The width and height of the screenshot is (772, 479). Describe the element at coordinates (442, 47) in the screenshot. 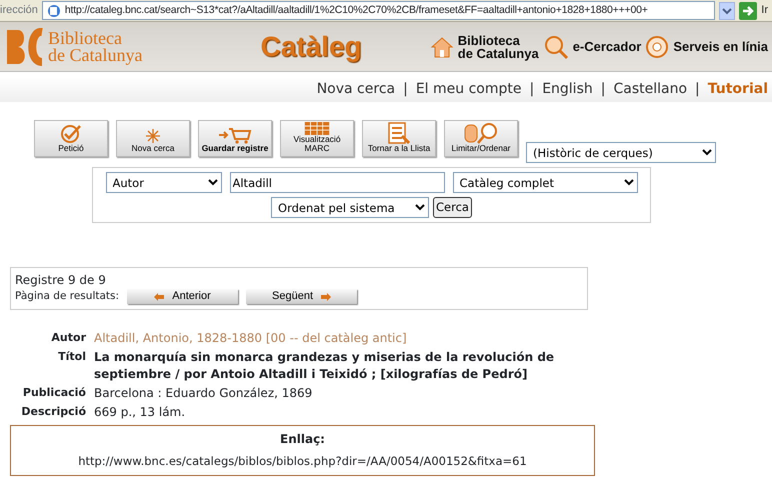

I see `house-icon` at that location.